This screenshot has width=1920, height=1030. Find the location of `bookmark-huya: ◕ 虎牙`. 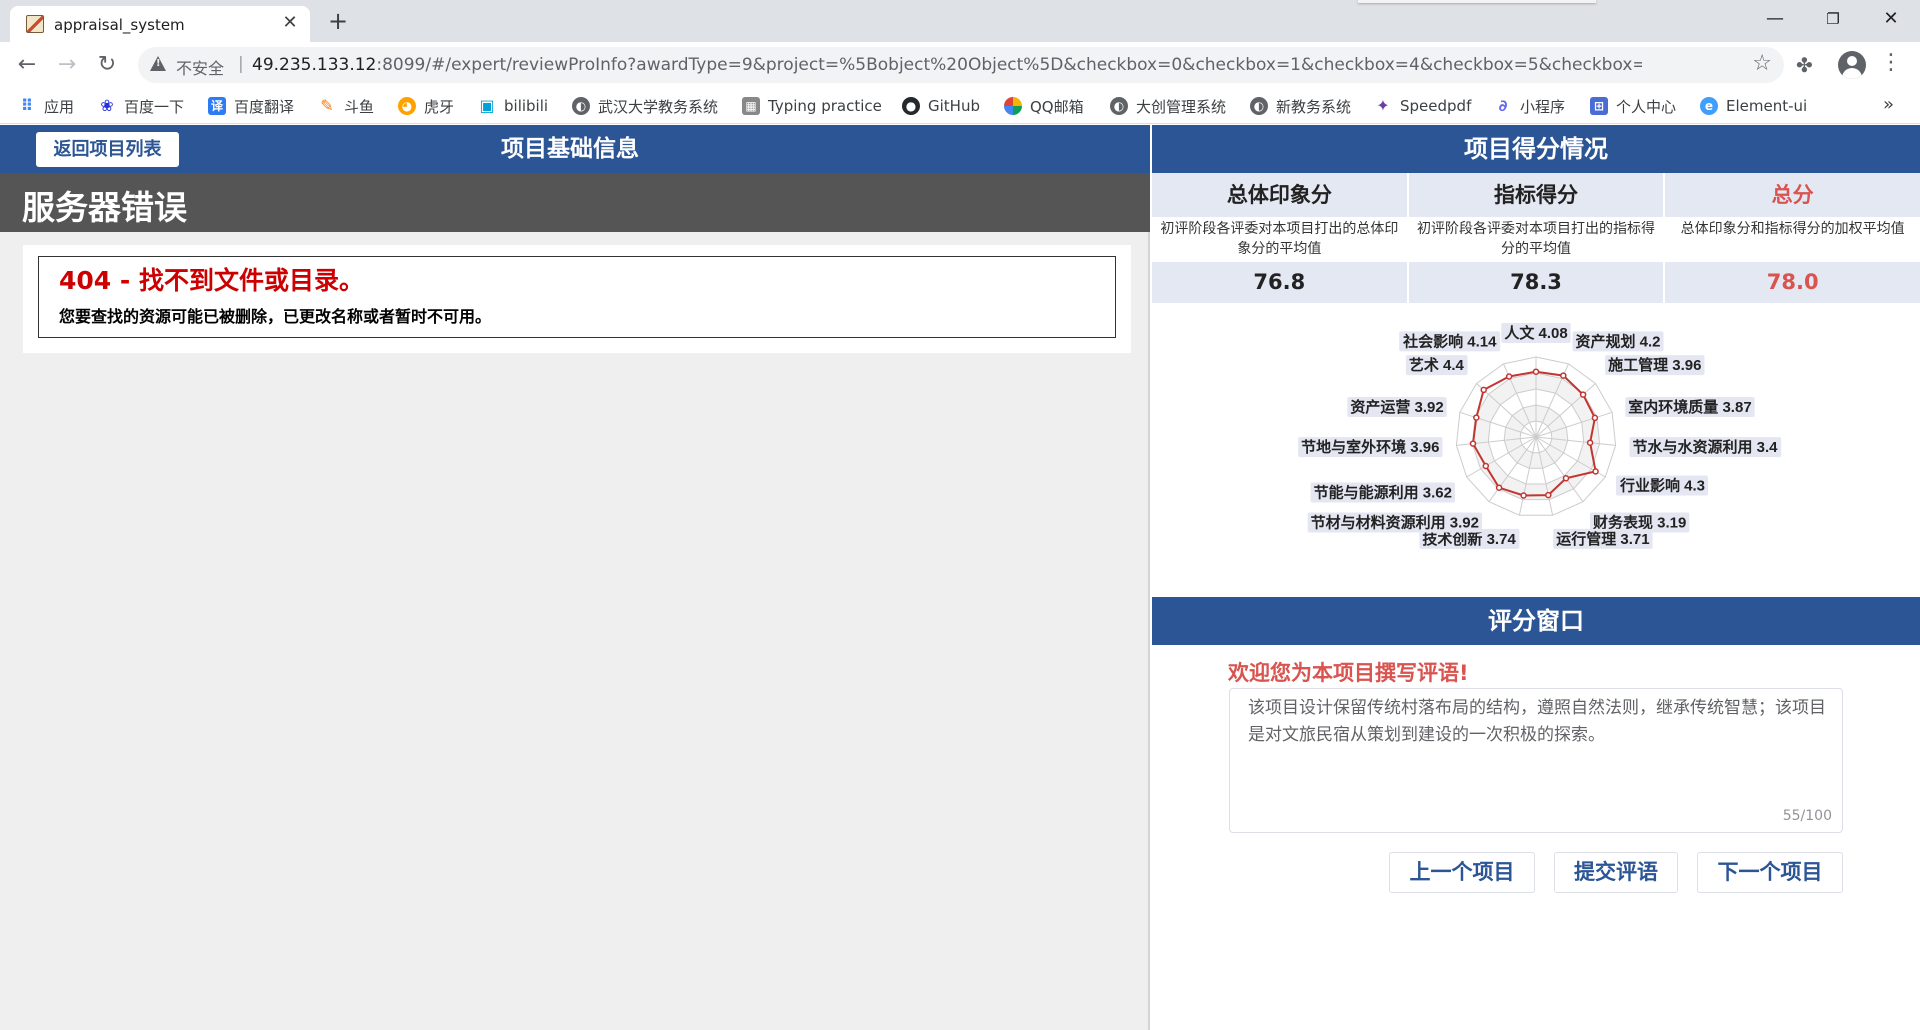

bookmark-huya: ◕ 虎牙 is located at coordinates (426, 106).